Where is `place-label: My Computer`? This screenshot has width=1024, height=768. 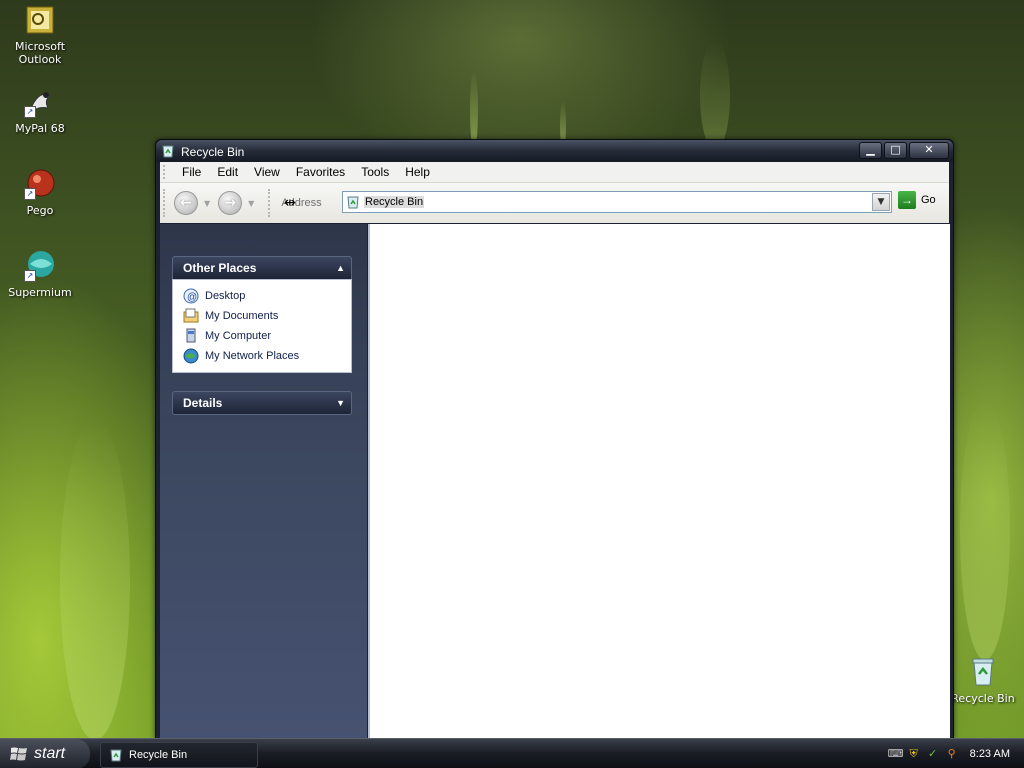
place-label: My Computer is located at coordinates (238, 336).